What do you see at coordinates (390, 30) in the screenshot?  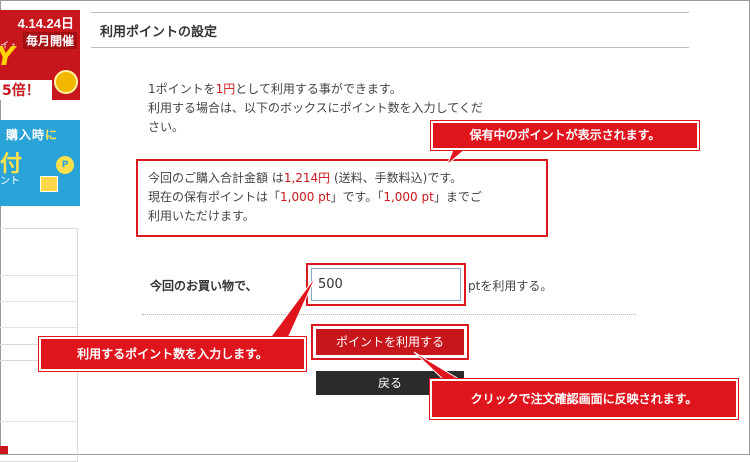 I see `section-header: 利用ポイントの設定` at bounding box center [390, 30].